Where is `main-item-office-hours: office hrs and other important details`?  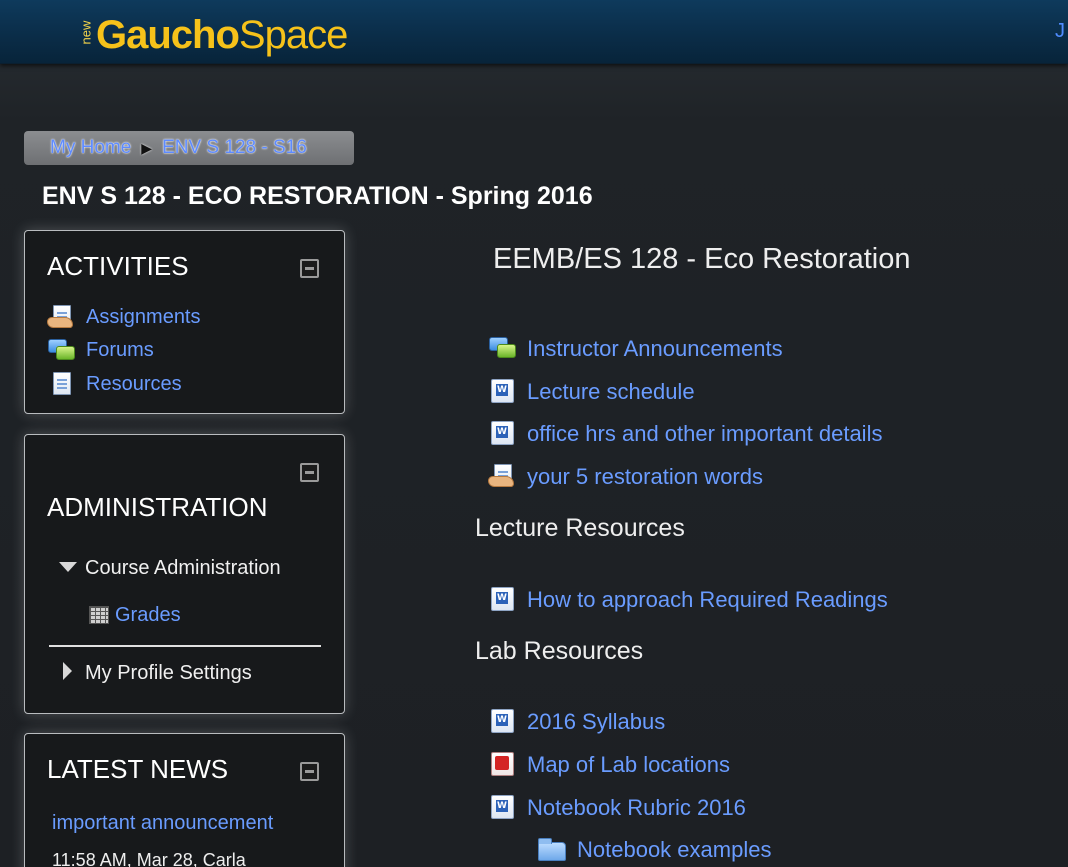 main-item-office-hours: office hrs and other important details is located at coordinates (685, 433).